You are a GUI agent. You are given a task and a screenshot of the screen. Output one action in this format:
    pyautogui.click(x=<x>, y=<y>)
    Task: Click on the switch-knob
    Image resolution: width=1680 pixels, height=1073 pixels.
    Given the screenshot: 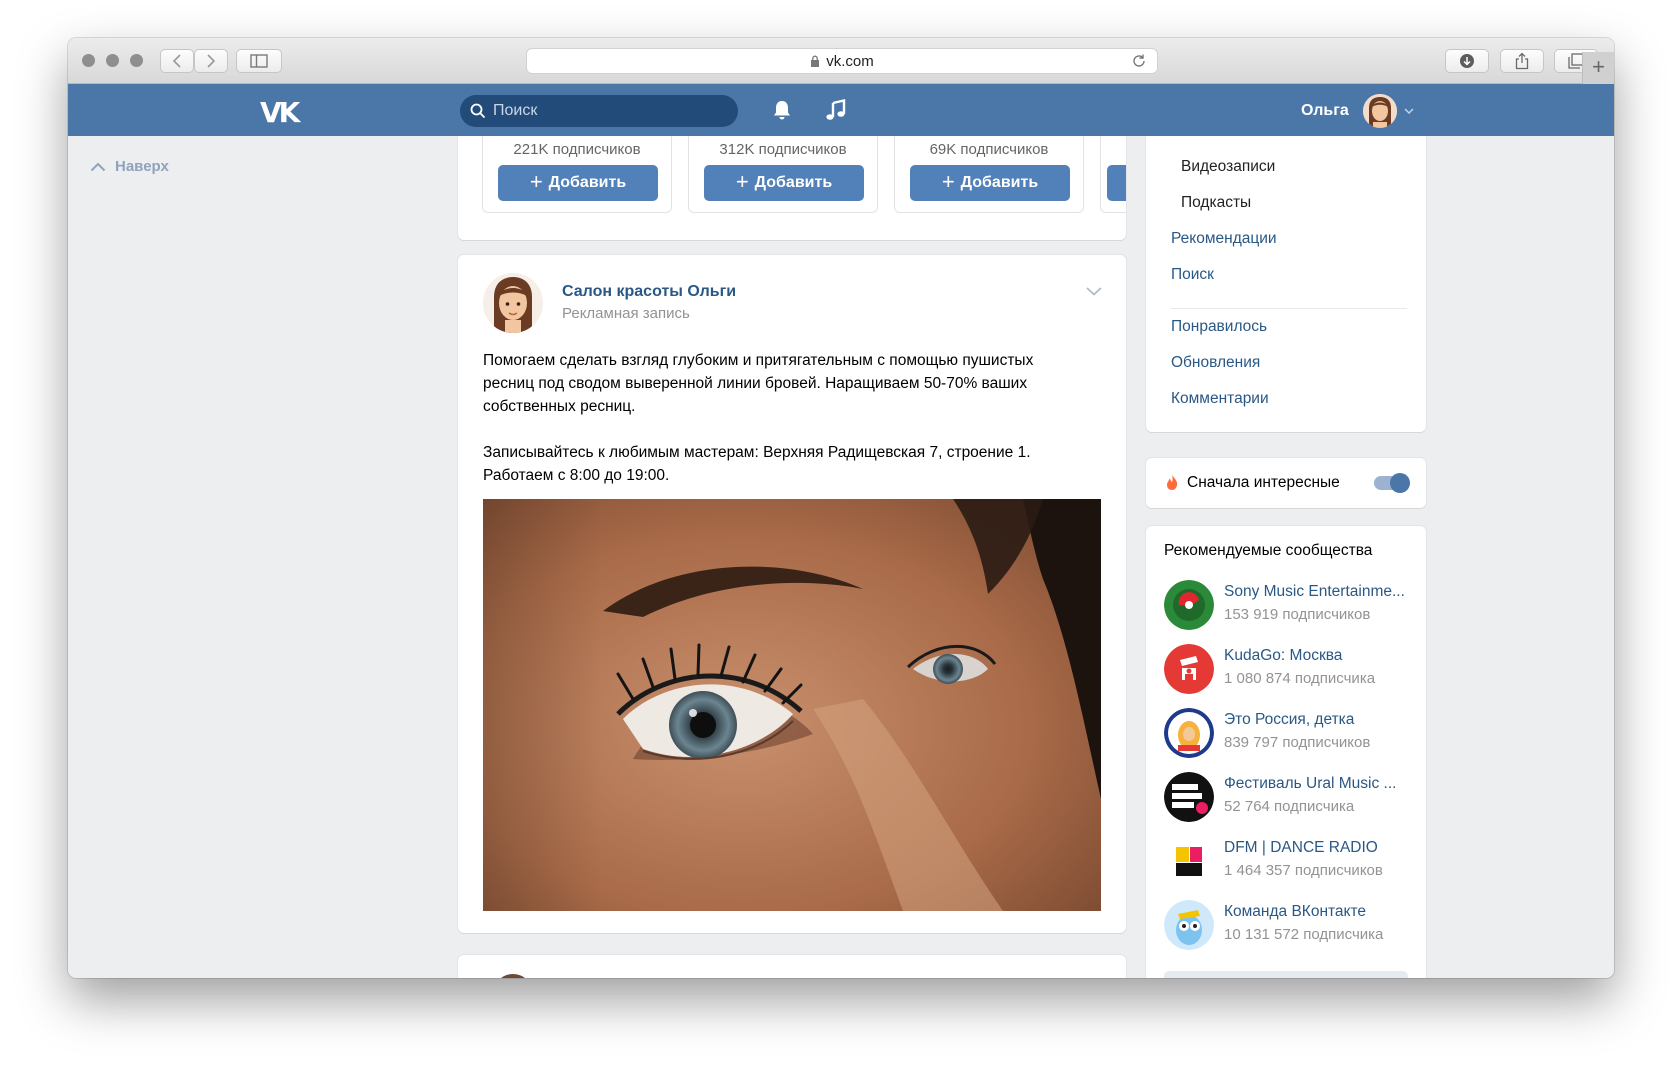 What is the action you would take?
    pyautogui.click(x=1400, y=483)
    